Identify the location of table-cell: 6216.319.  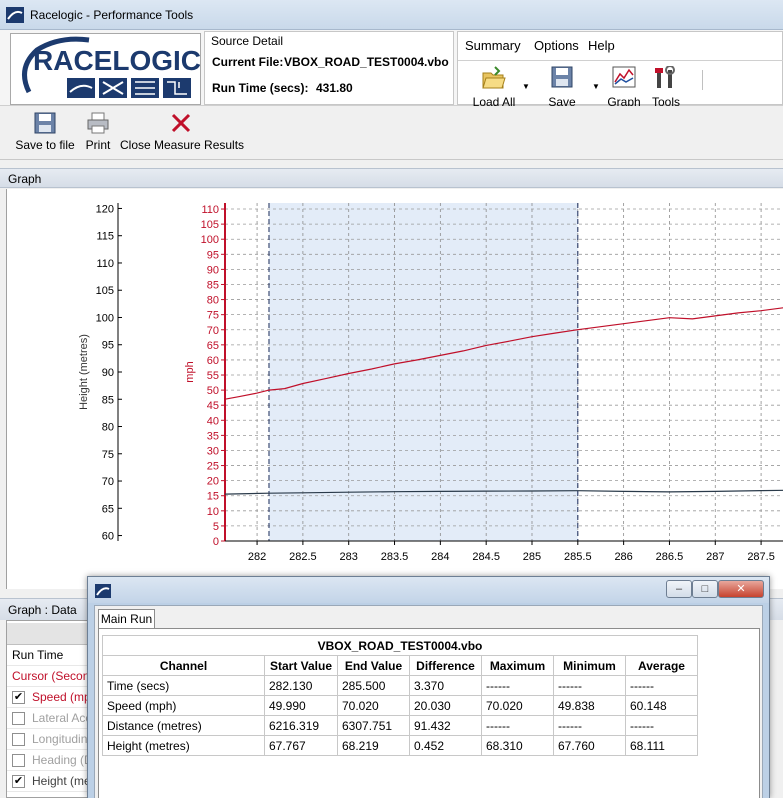
(301, 725).